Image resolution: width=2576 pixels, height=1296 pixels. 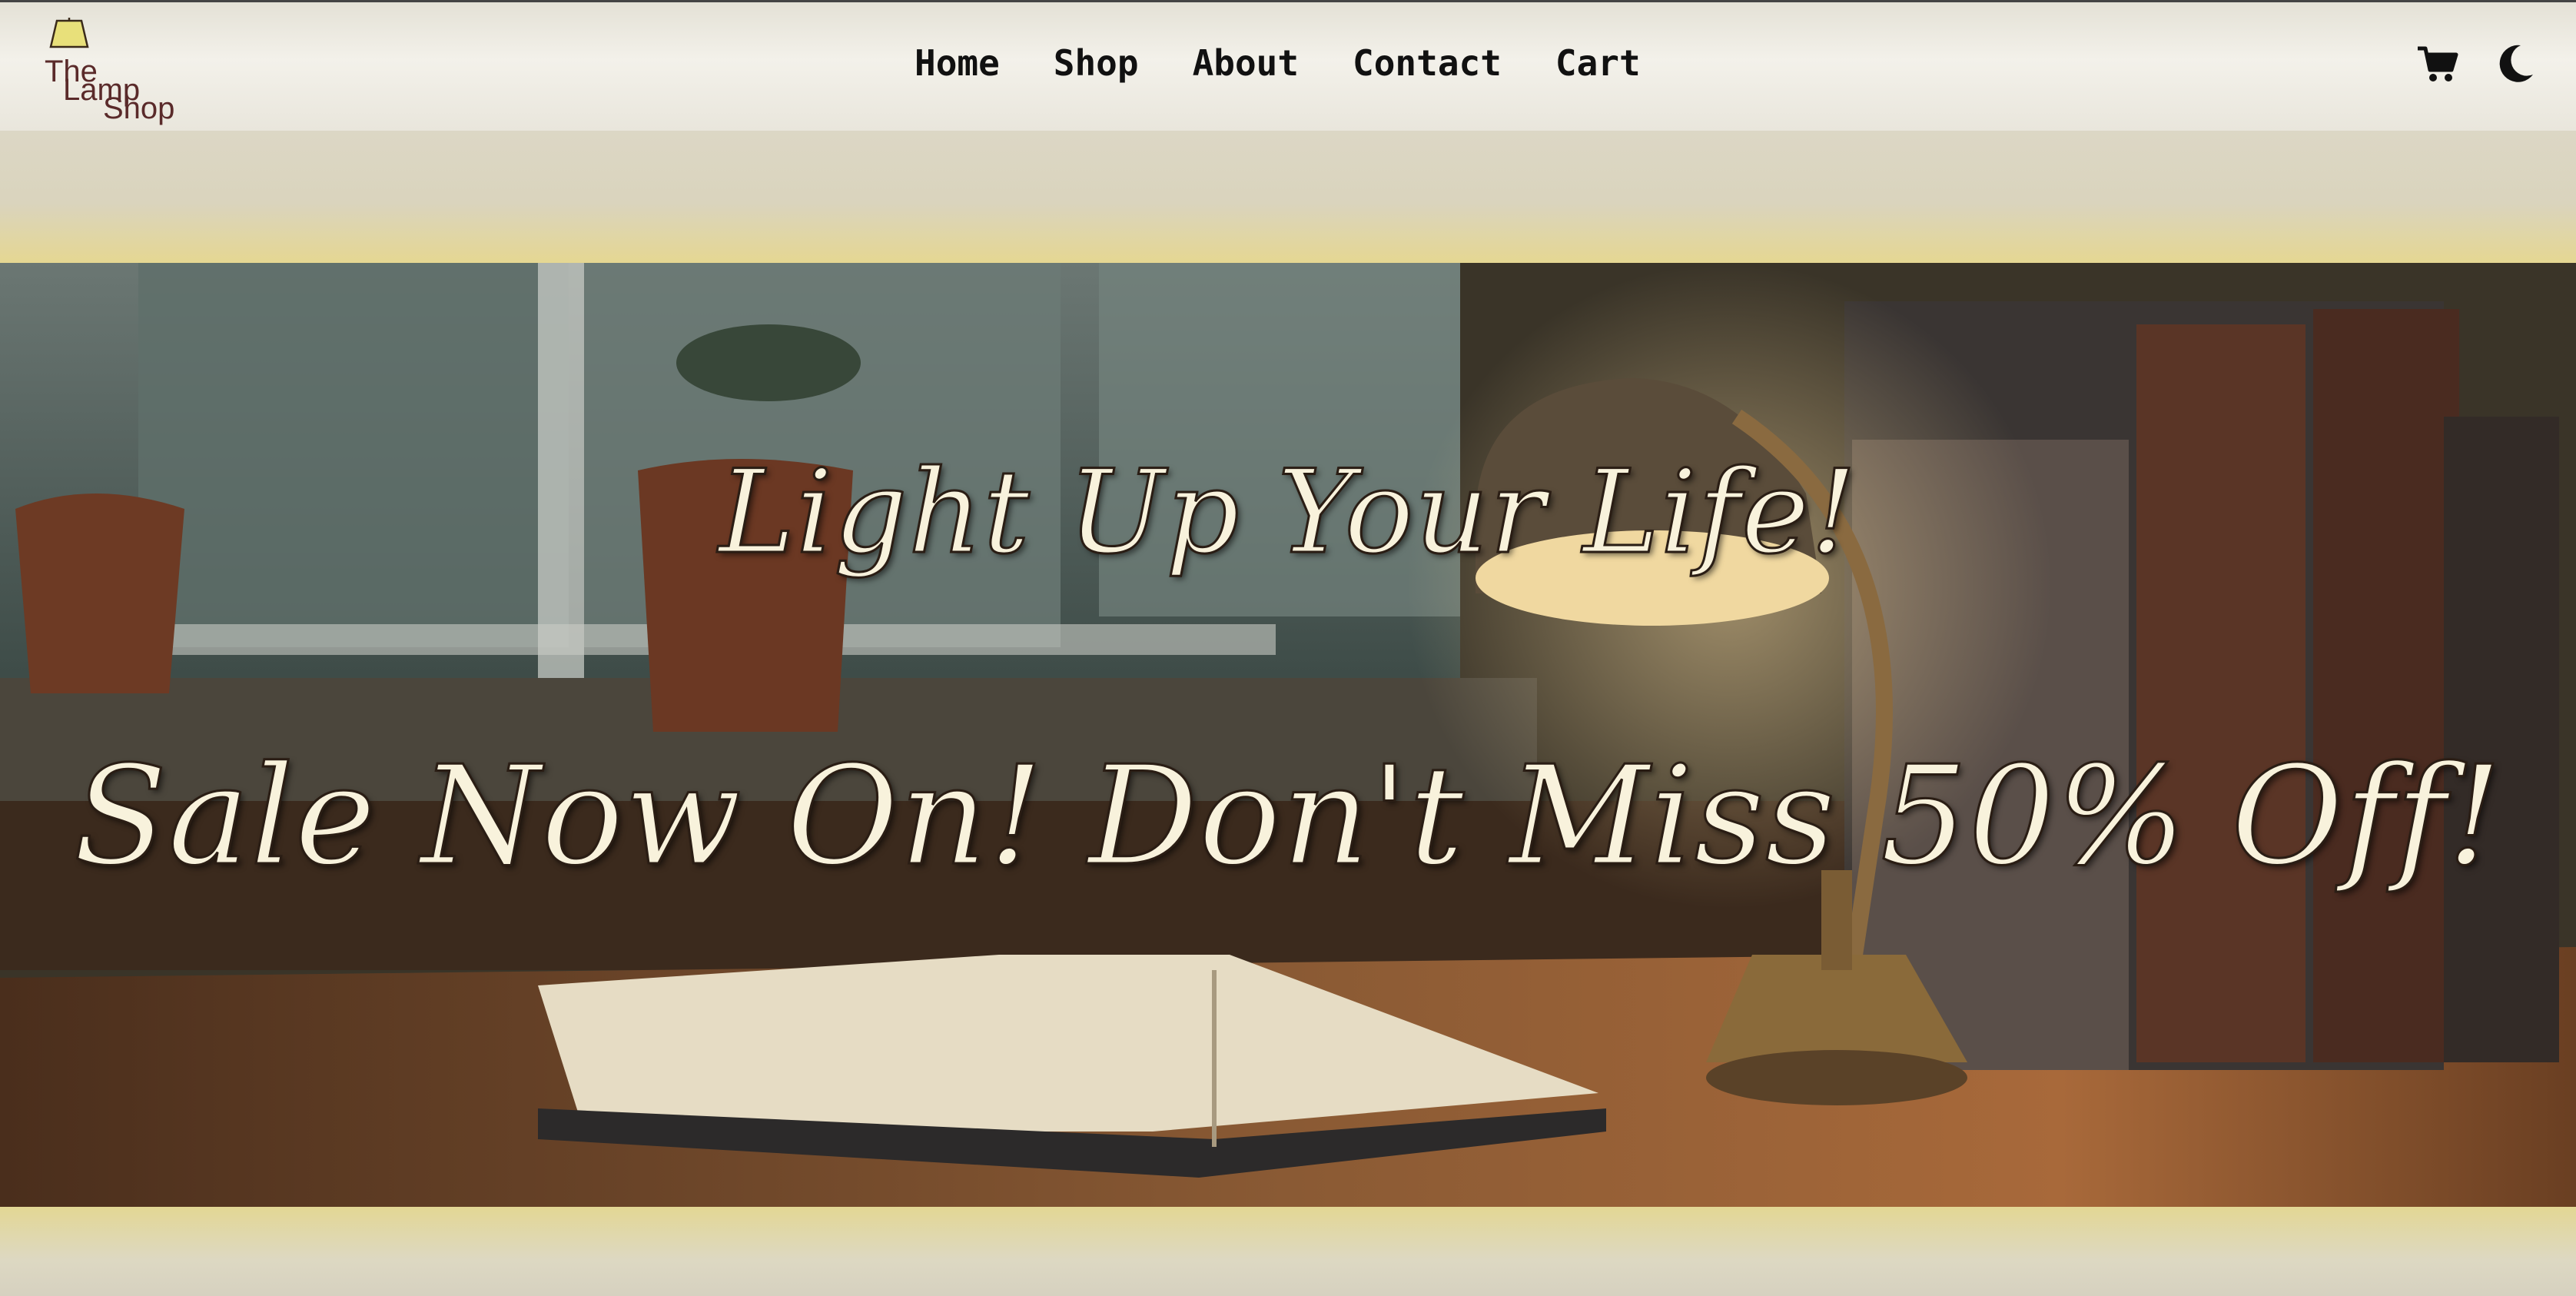 I want to click on banner-bottom-band, so click(x=1288, y=1251).